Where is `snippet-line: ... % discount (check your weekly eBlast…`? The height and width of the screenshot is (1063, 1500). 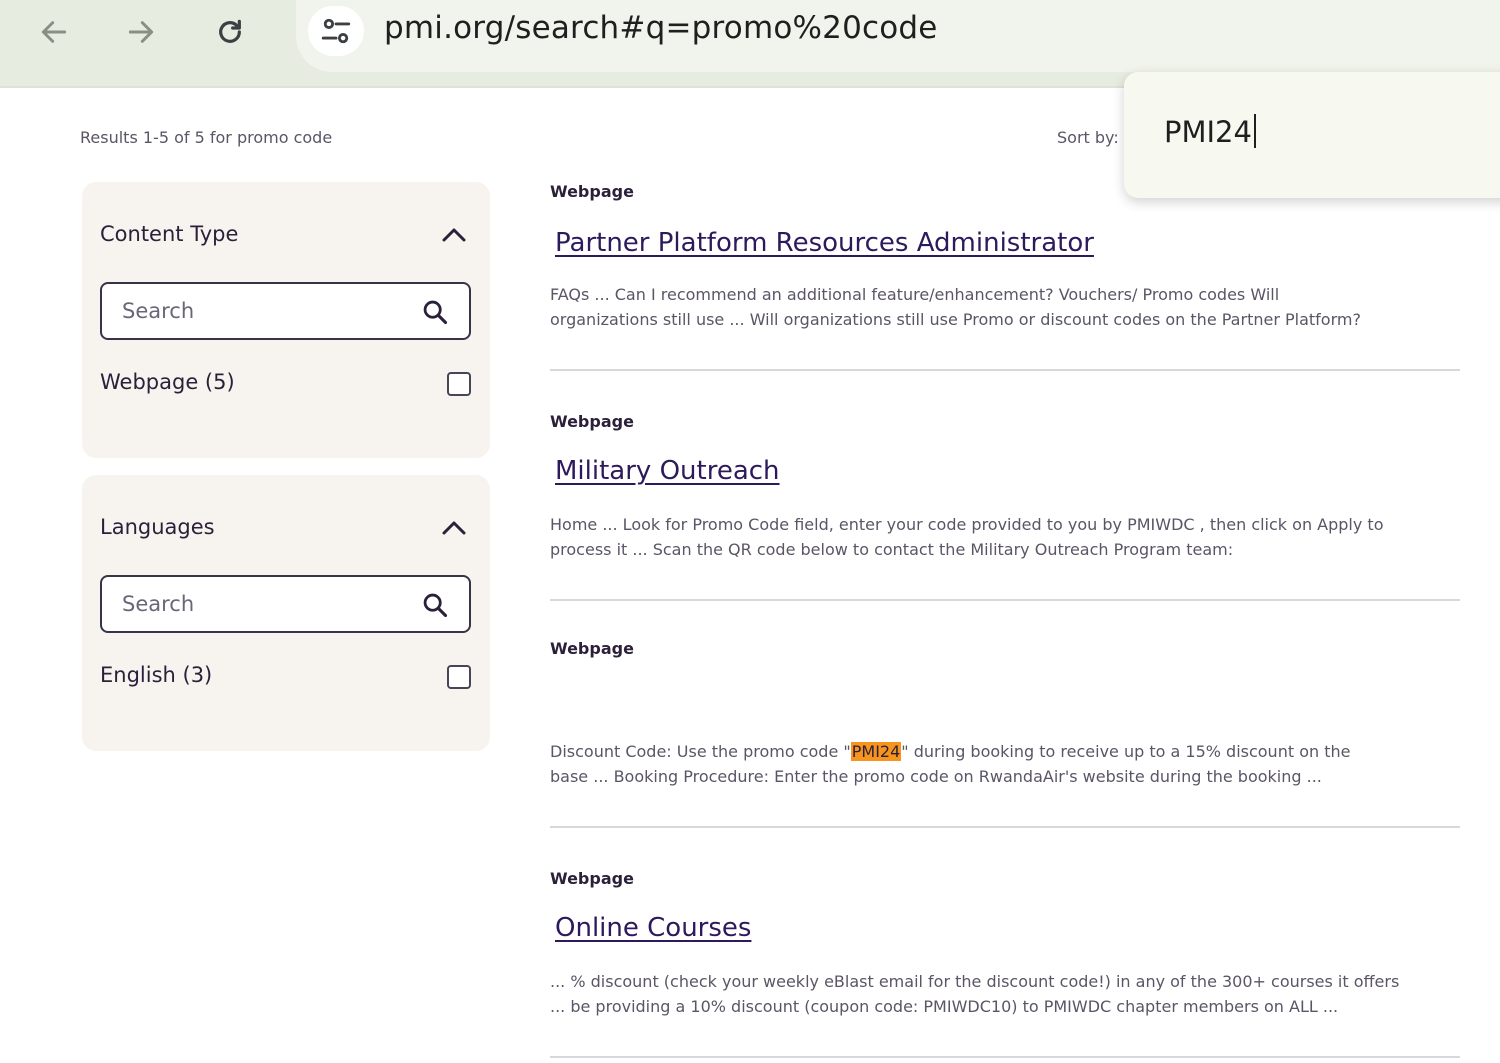 snippet-line: ... % discount (check your weekly eBlast… is located at coordinates (975, 981).